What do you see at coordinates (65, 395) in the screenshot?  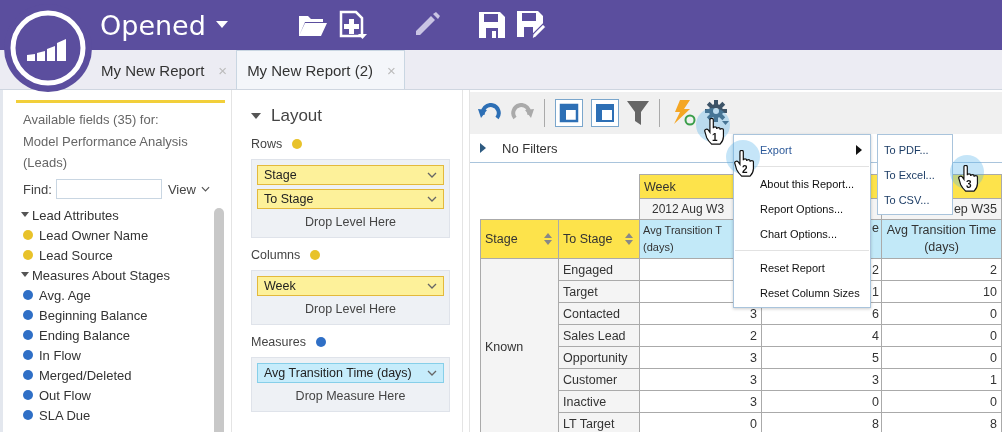 I see `field-item: Out Flow` at bounding box center [65, 395].